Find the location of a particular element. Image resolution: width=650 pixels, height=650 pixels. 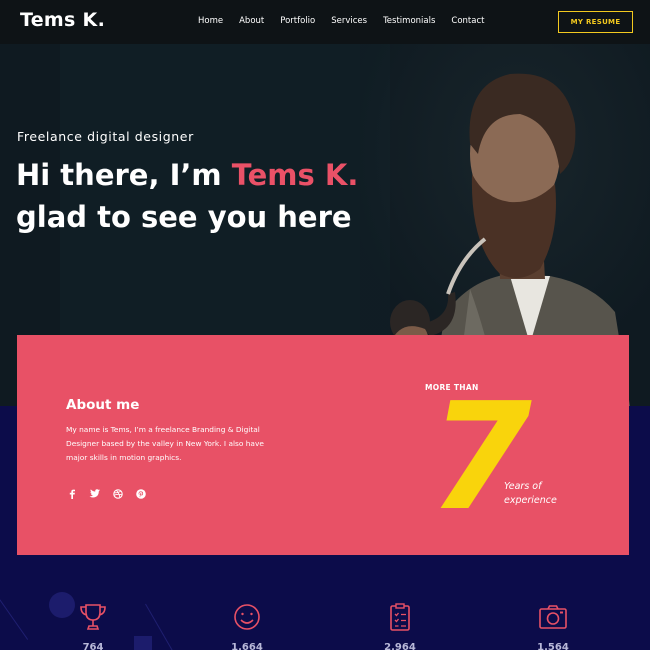

nav-item-about: About is located at coordinates (251, 21).